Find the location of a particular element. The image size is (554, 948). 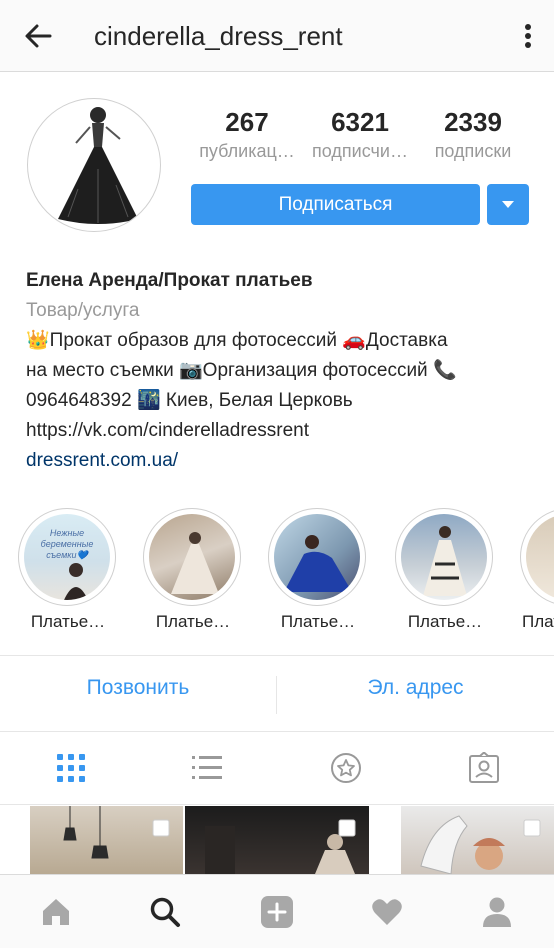

bottom-navigation is located at coordinates (277, 911).